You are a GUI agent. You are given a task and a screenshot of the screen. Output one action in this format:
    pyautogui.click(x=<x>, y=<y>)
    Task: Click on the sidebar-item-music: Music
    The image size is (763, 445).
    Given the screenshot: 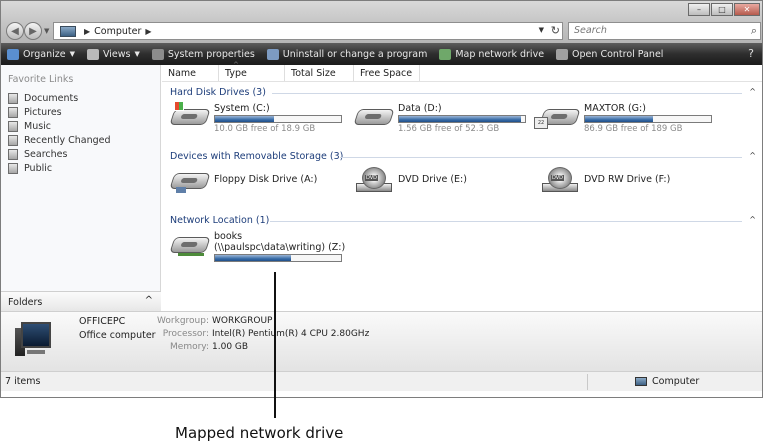 What is the action you would take?
    pyautogui.click(x=59, y=126)
    